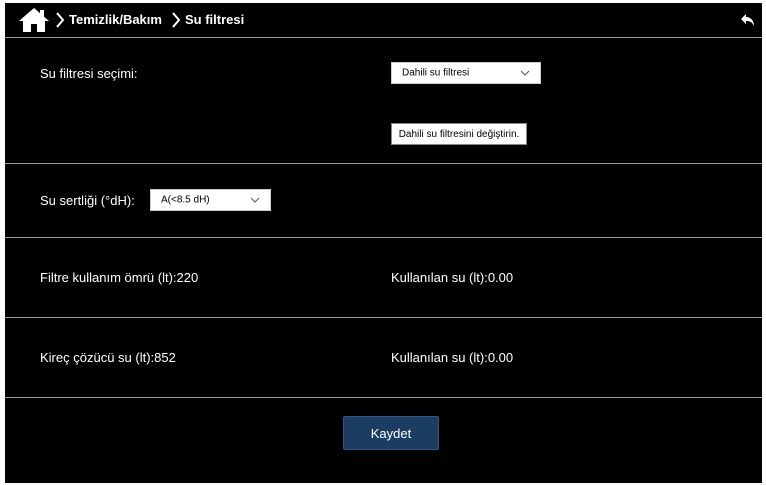 The height and width of the screenshot is (485, 766). I want to click on filter-selection-label: Su filtresi seçimi:, so click(89, 73).